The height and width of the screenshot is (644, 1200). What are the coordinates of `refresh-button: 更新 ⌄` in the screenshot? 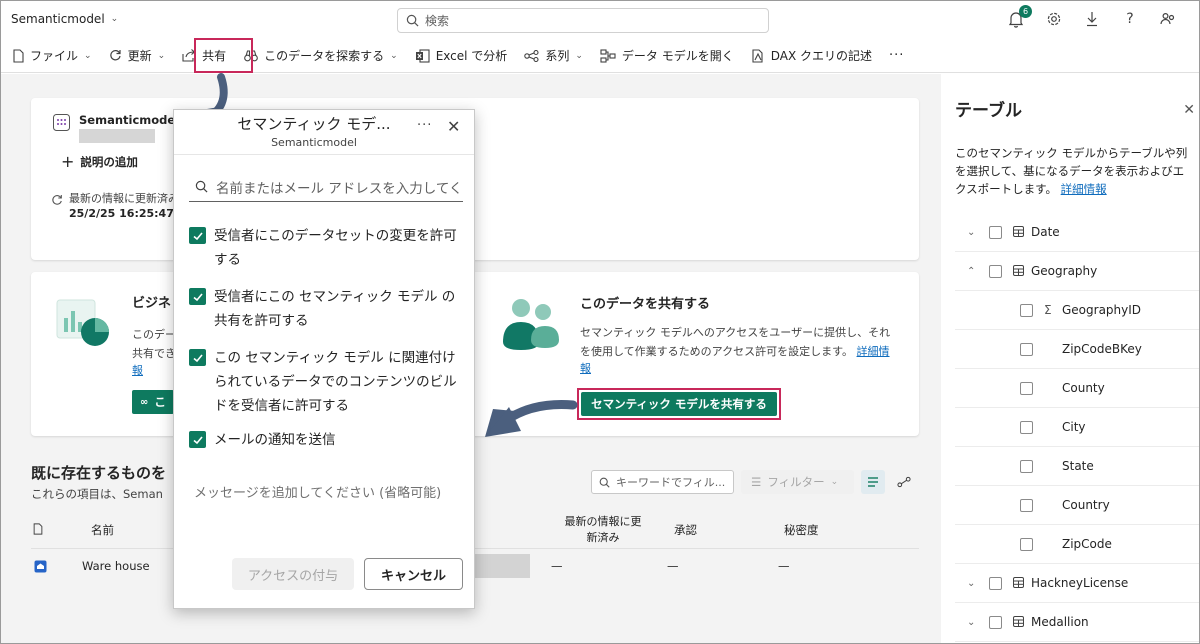 It's located at (137, 55).